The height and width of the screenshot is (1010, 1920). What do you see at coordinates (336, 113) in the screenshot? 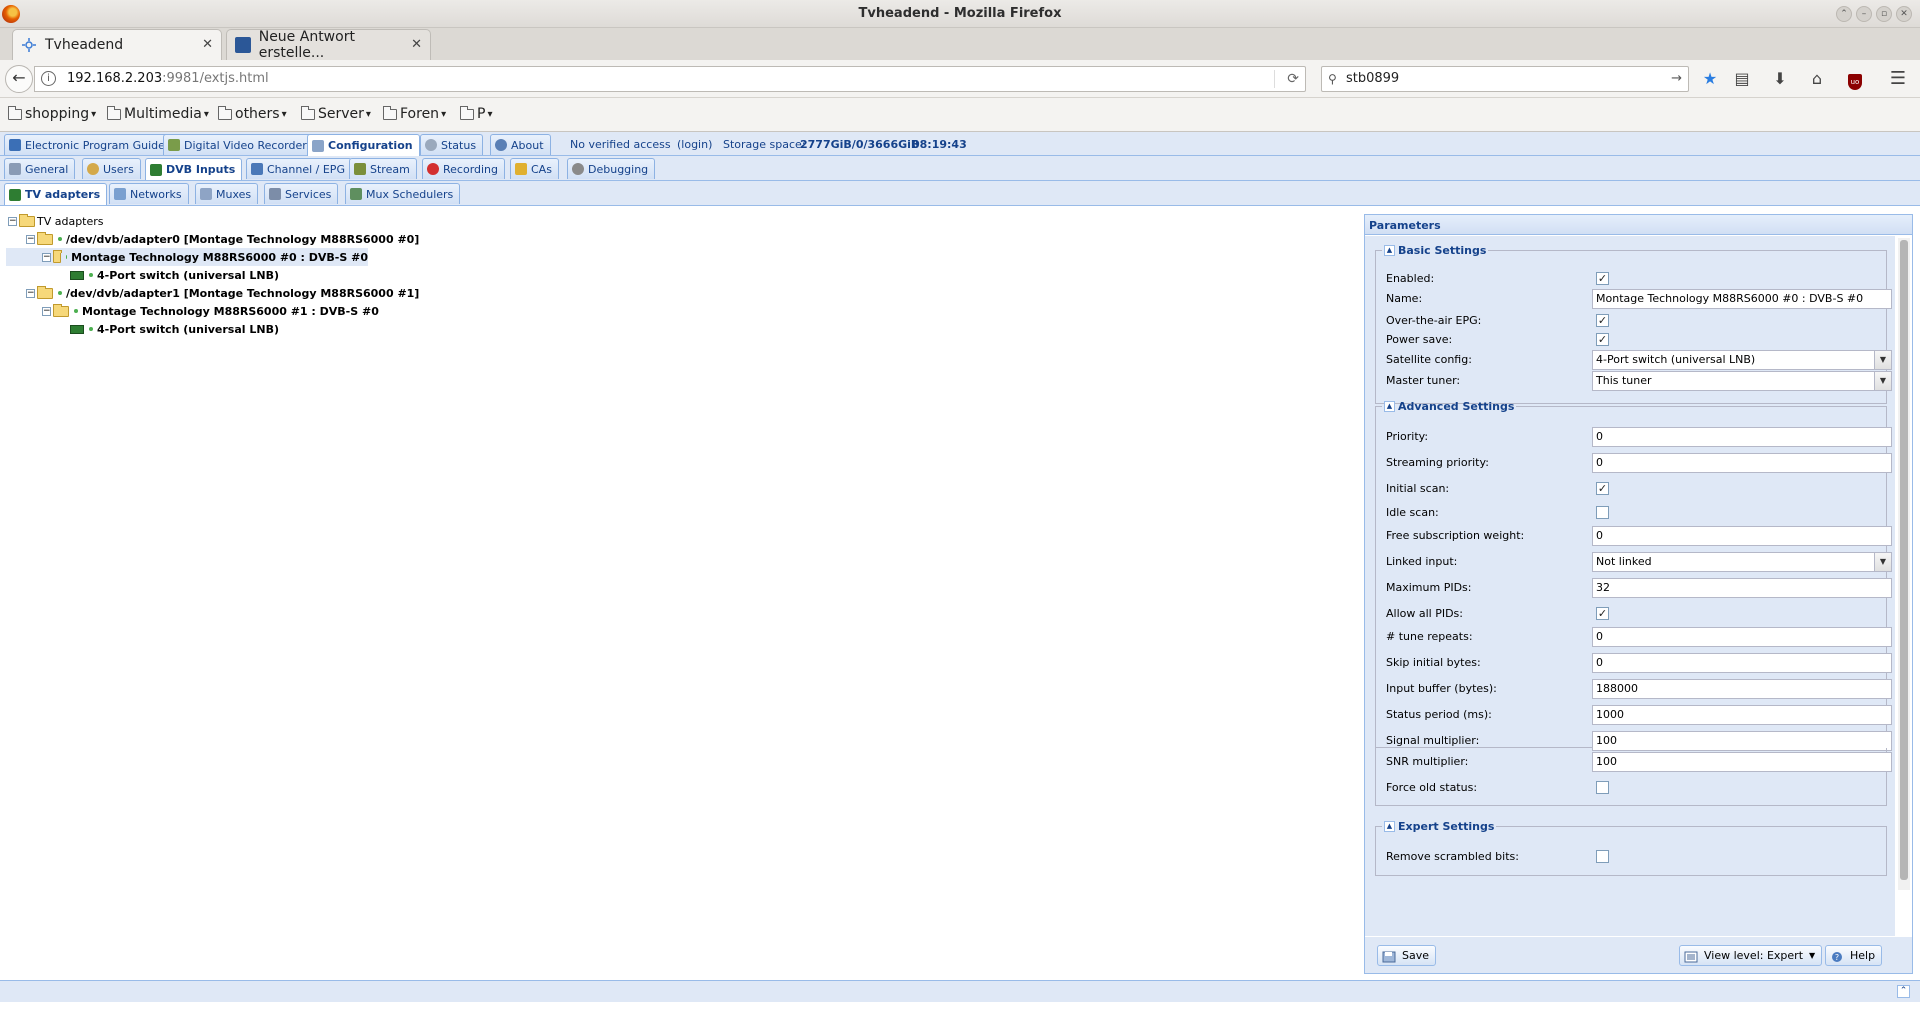
I see `bookmark-folder-server: Server ▾` at bounding box center [336, 113].